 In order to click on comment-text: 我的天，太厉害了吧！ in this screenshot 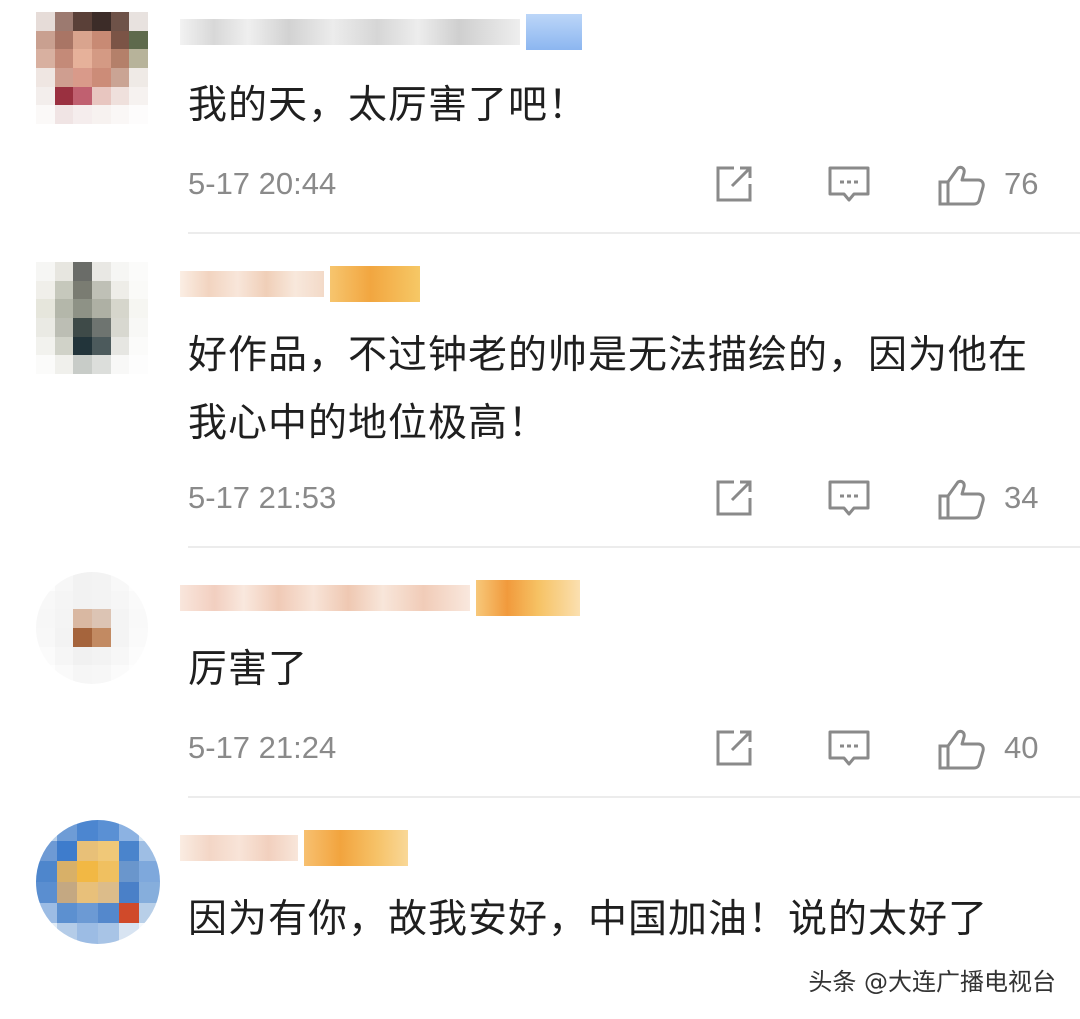, I will do `click(388, 105)`.